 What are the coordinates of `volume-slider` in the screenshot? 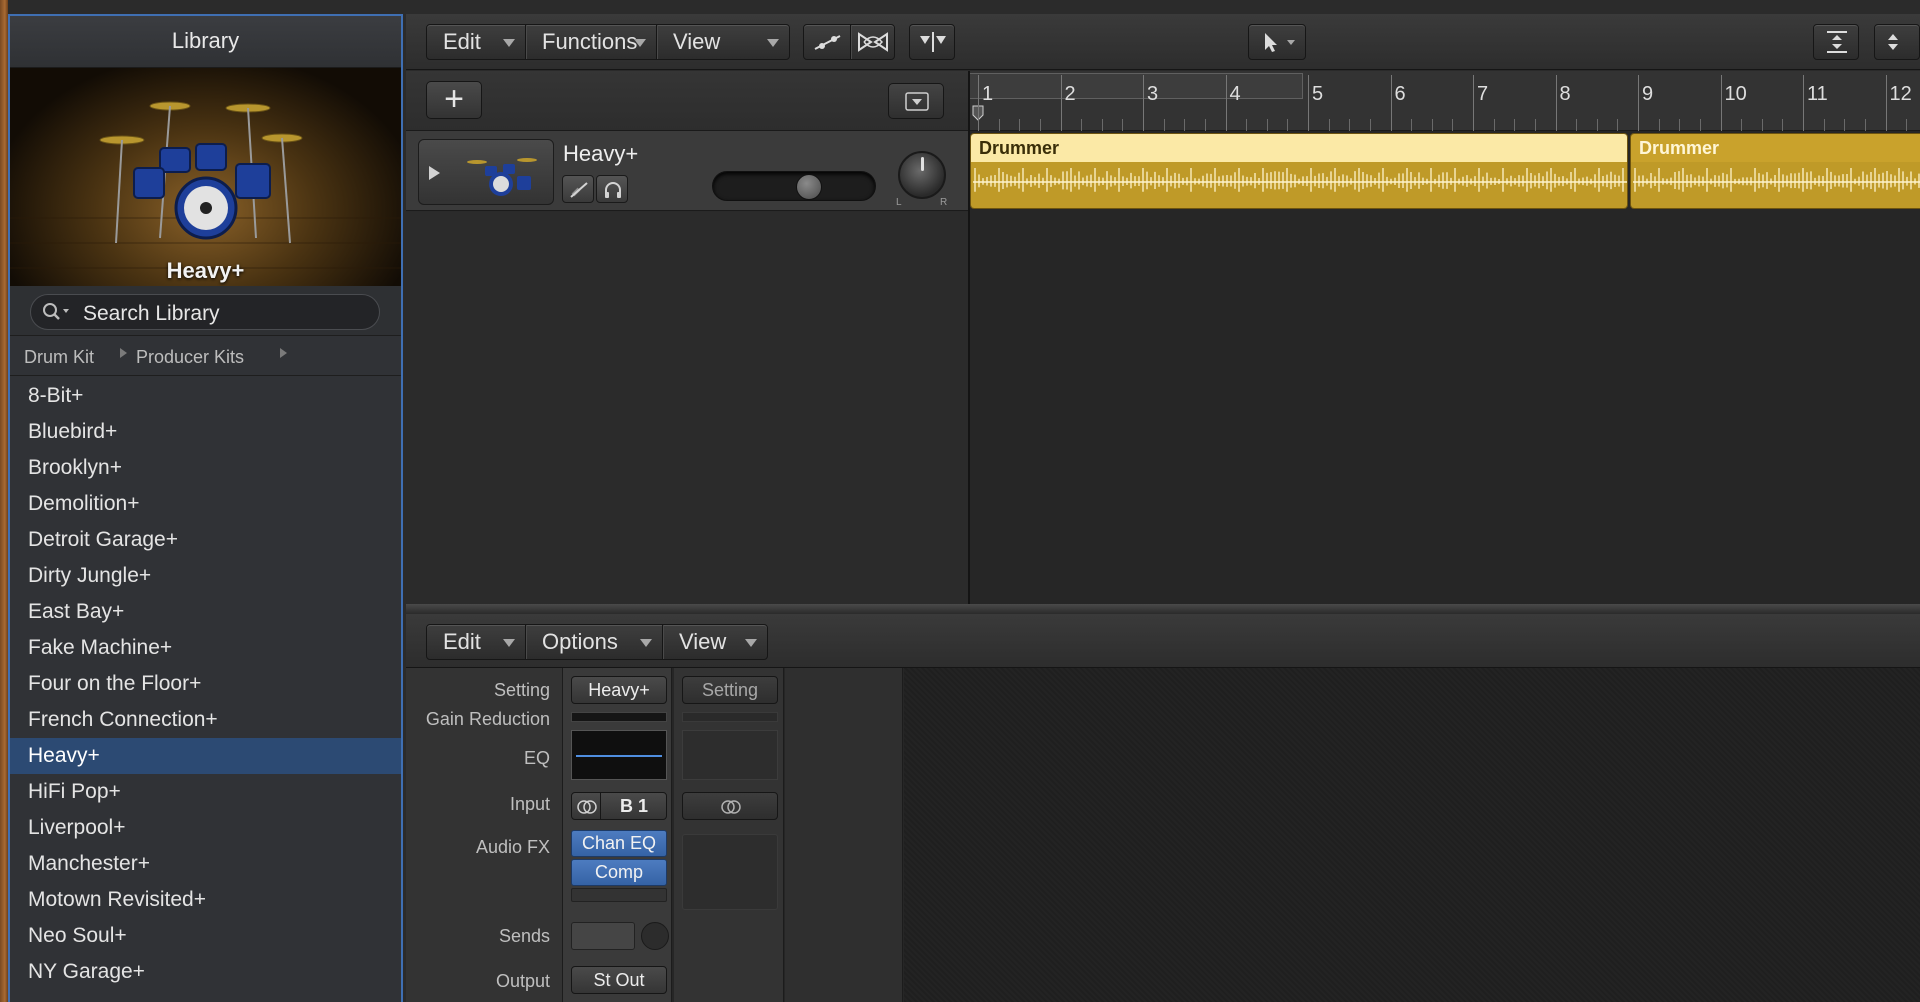 It's located at (794, 186).